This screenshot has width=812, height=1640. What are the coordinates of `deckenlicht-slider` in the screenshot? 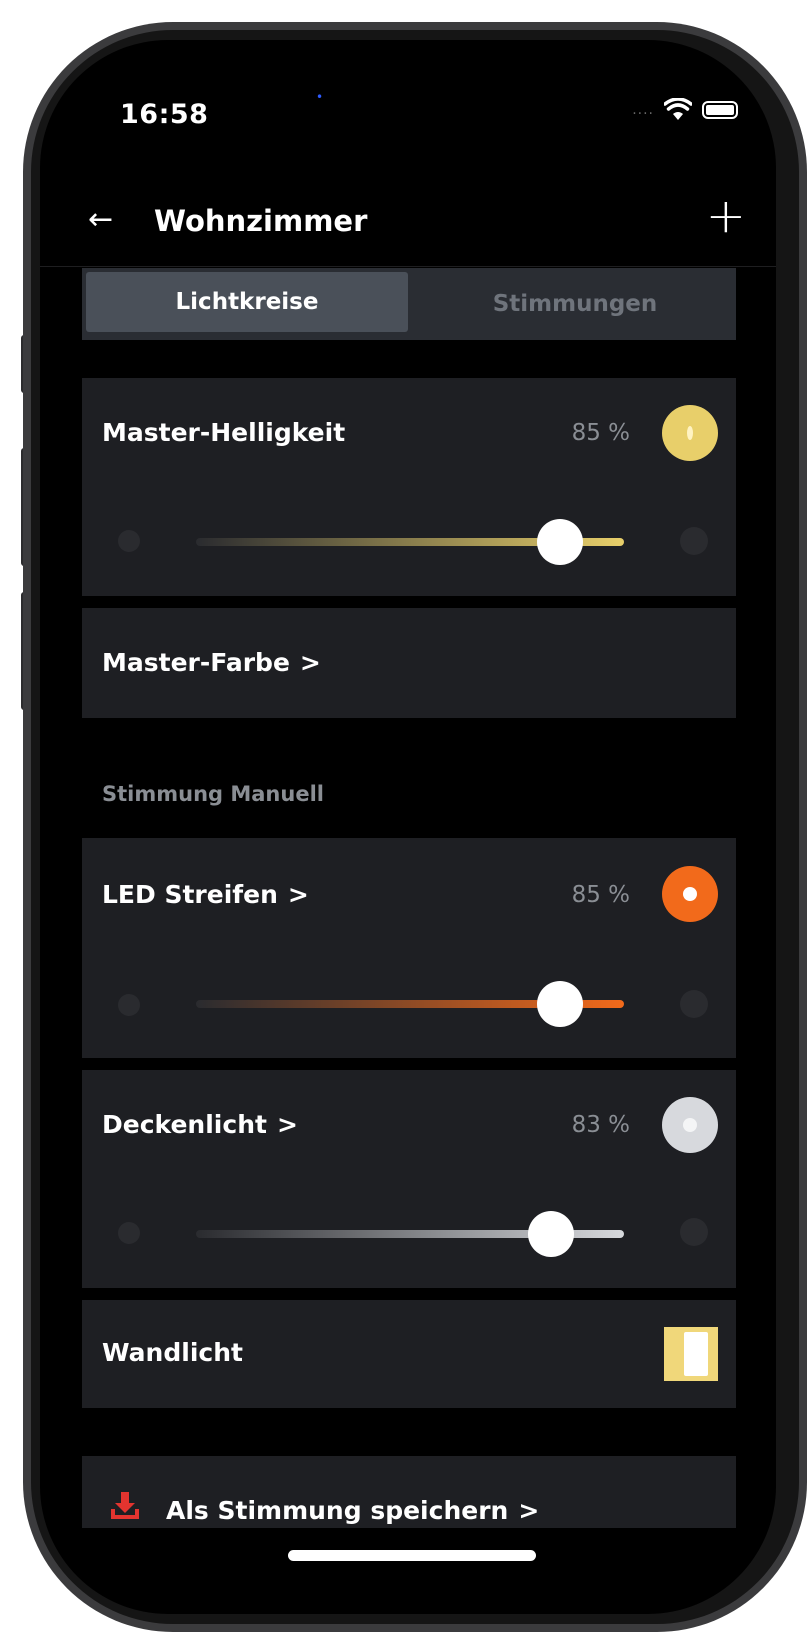 It's located at (410, 1234).